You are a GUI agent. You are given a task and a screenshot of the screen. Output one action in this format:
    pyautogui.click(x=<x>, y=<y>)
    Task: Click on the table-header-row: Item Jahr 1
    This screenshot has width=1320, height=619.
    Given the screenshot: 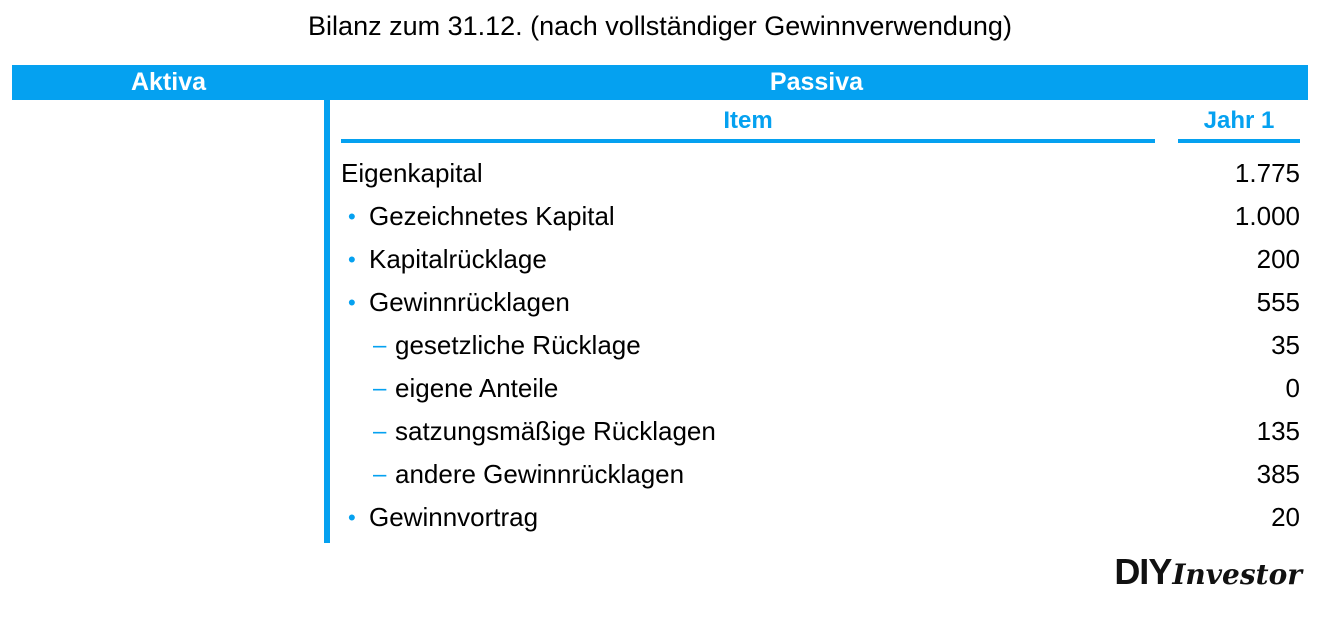 What is the action you would take?
    pyautogui.click(x=820, y=125)
    